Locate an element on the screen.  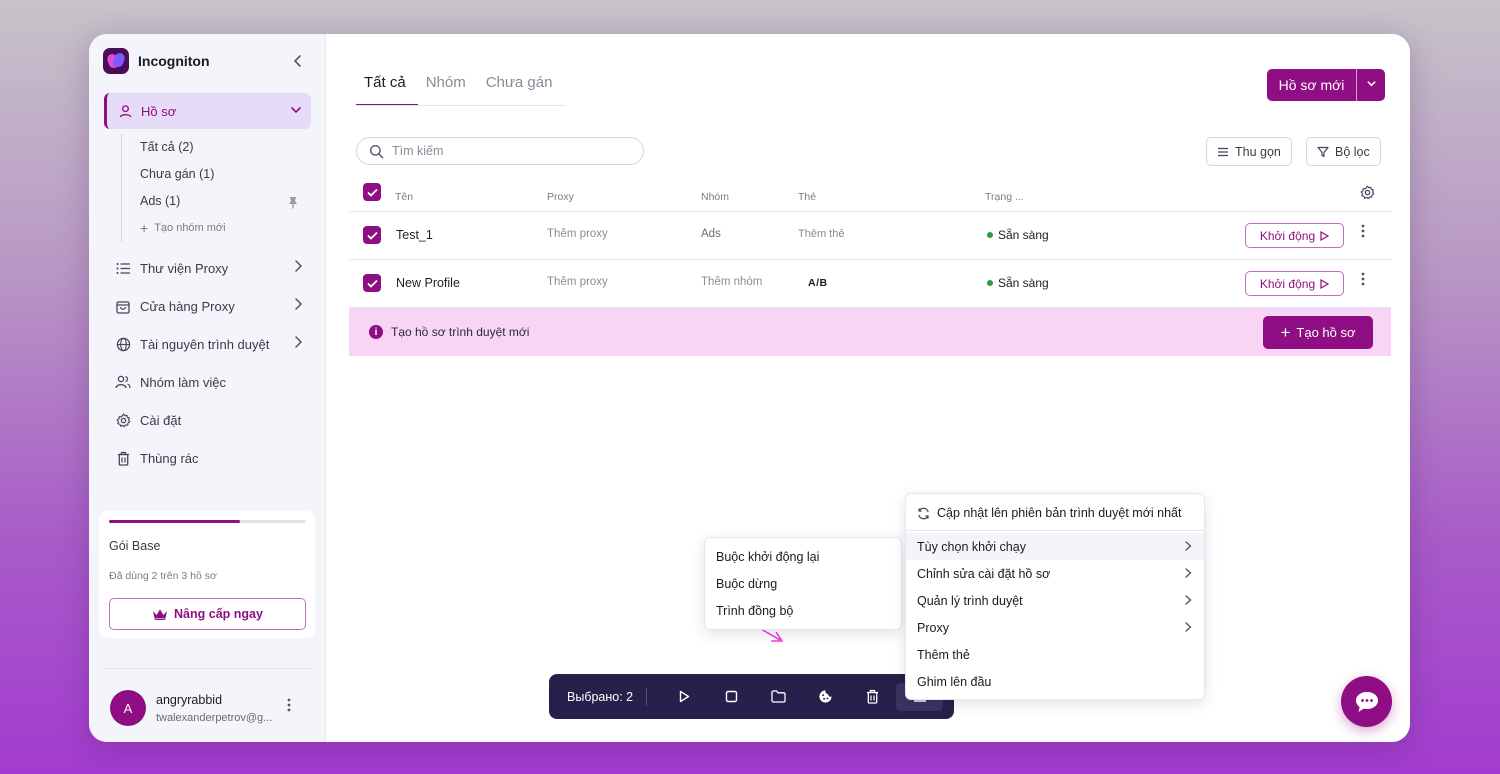
bulk-cookies-button is located at coordinates (825, 697).